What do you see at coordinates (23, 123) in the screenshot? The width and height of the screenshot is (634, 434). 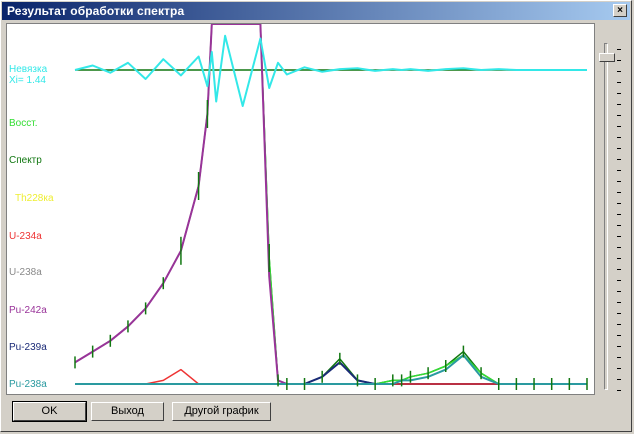 I see `legend-label-2: Восст.` at bounding box center [23, 123].